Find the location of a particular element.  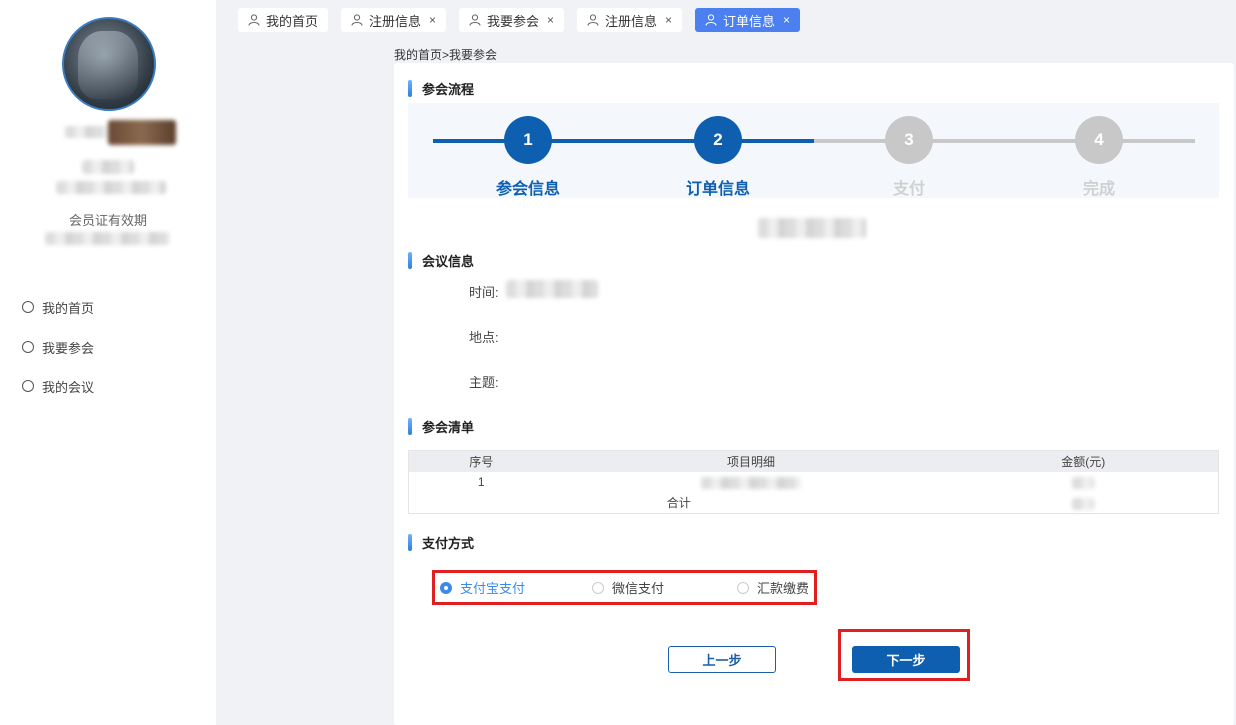

breadcrumb: 我的首页>我要参会 is located at coordinates (446, 55).